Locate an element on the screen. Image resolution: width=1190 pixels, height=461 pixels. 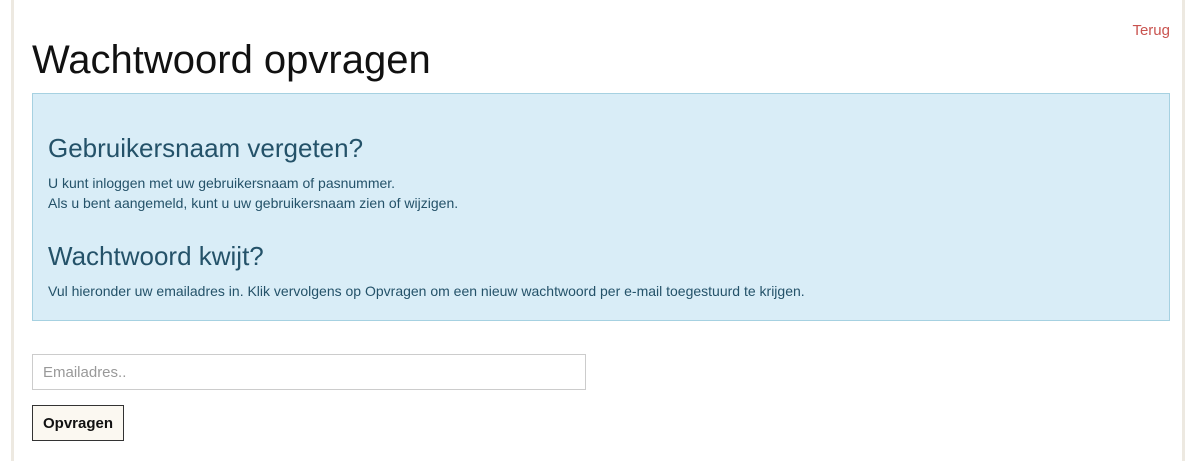
back-link: Terug is located at coordinates (1151, 30).